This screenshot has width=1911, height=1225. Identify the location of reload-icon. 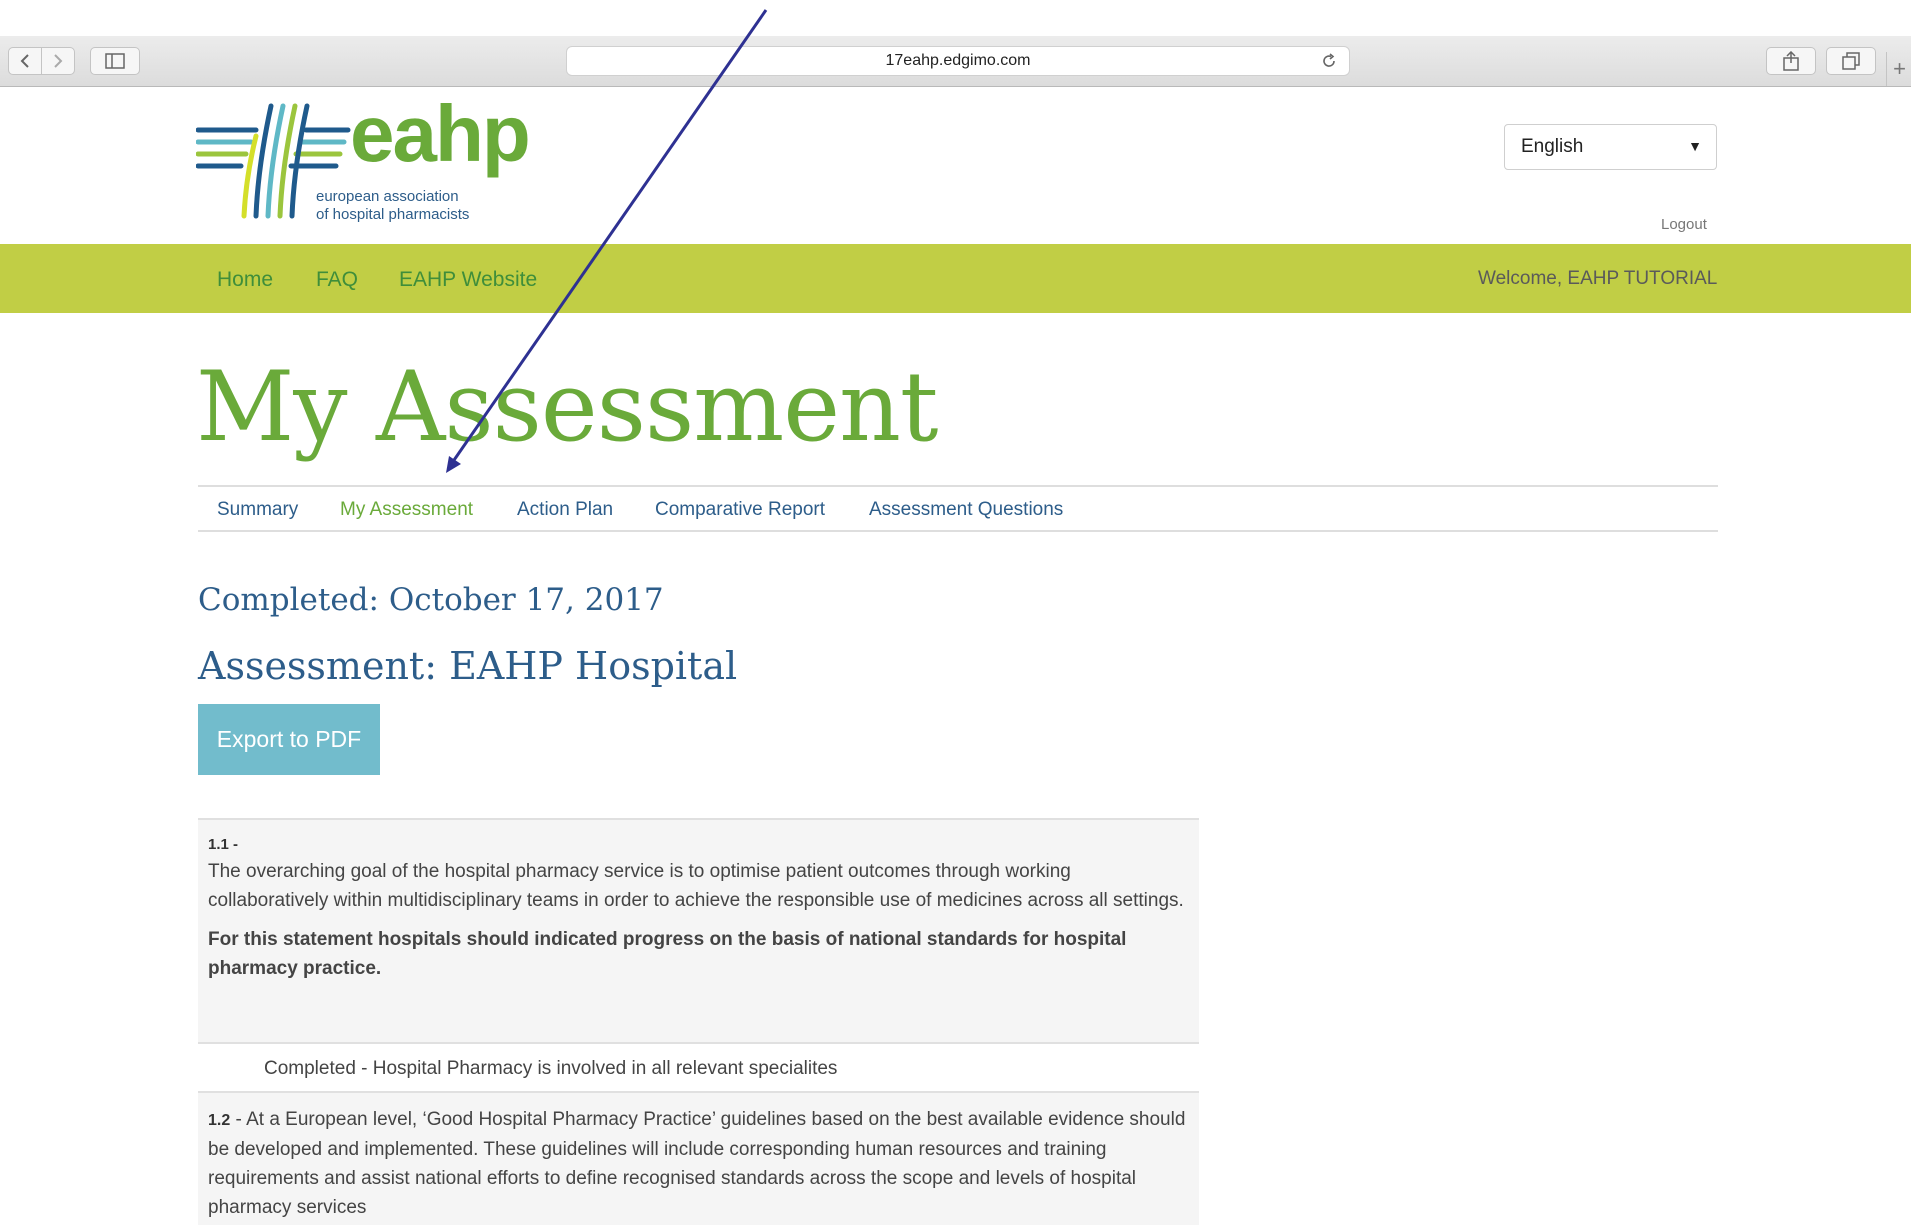
(1329, 61).